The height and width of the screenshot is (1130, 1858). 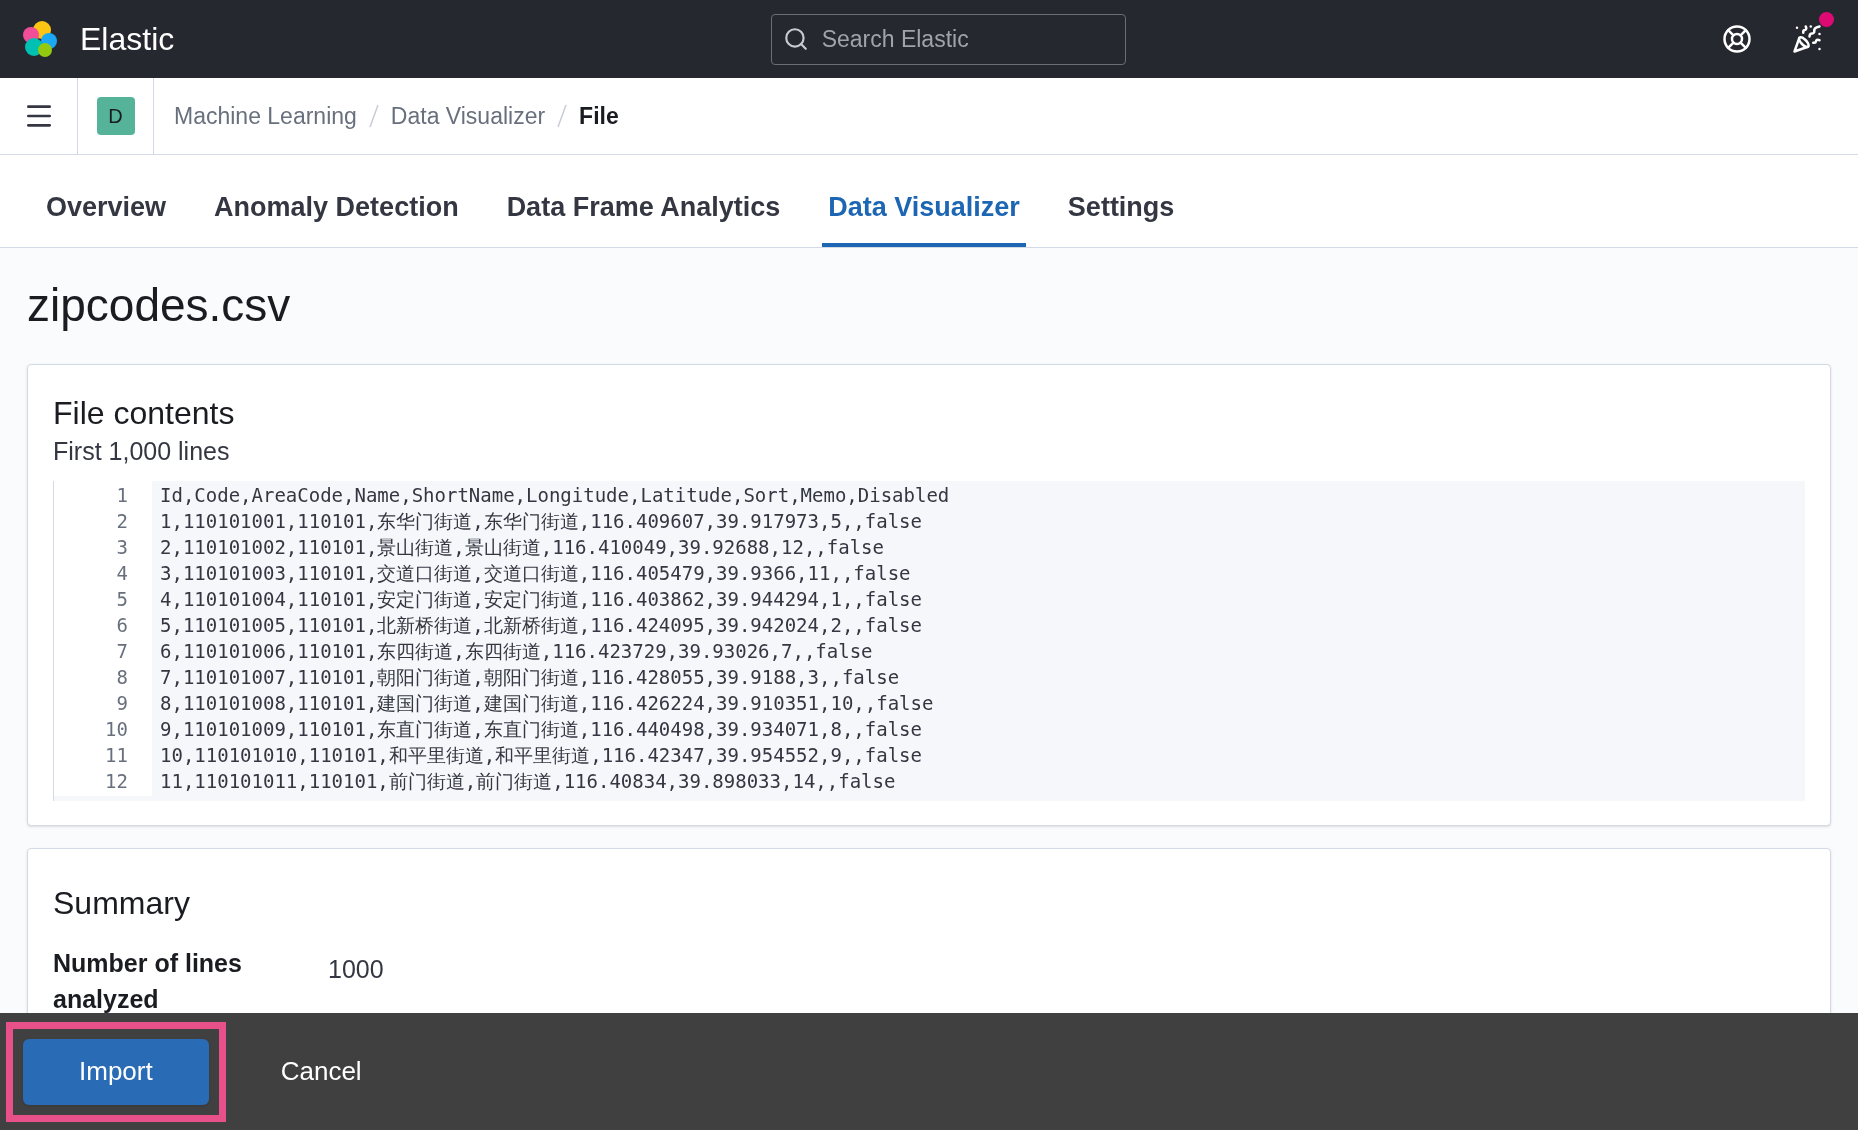 What do you see at coordinates (1737, 39) in the screenshot?
I see `help-icon` at bounding box center [1737, 39].